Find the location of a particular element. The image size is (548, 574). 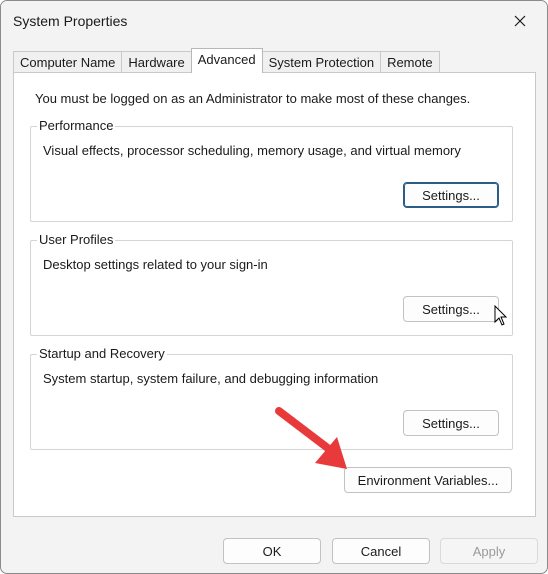

close-button is located at coordinates (520, 21).